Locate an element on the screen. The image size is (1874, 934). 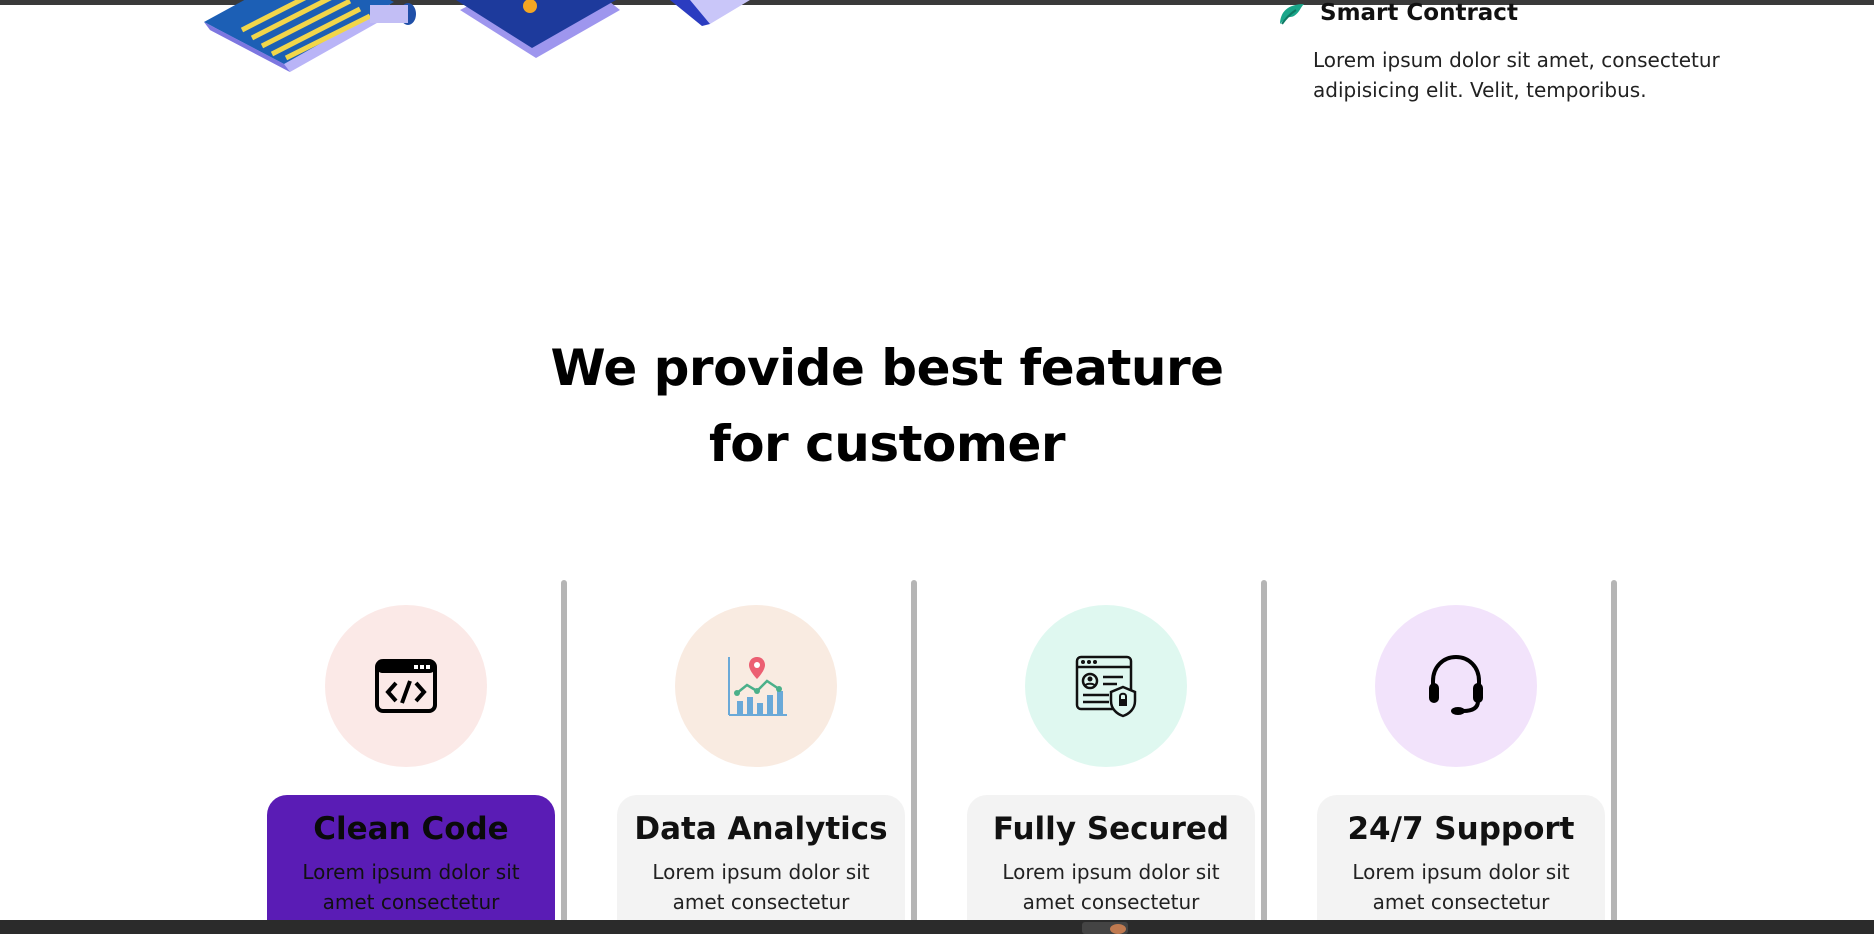
card-title: Fully Secured is located at coordinates (1111, 829).